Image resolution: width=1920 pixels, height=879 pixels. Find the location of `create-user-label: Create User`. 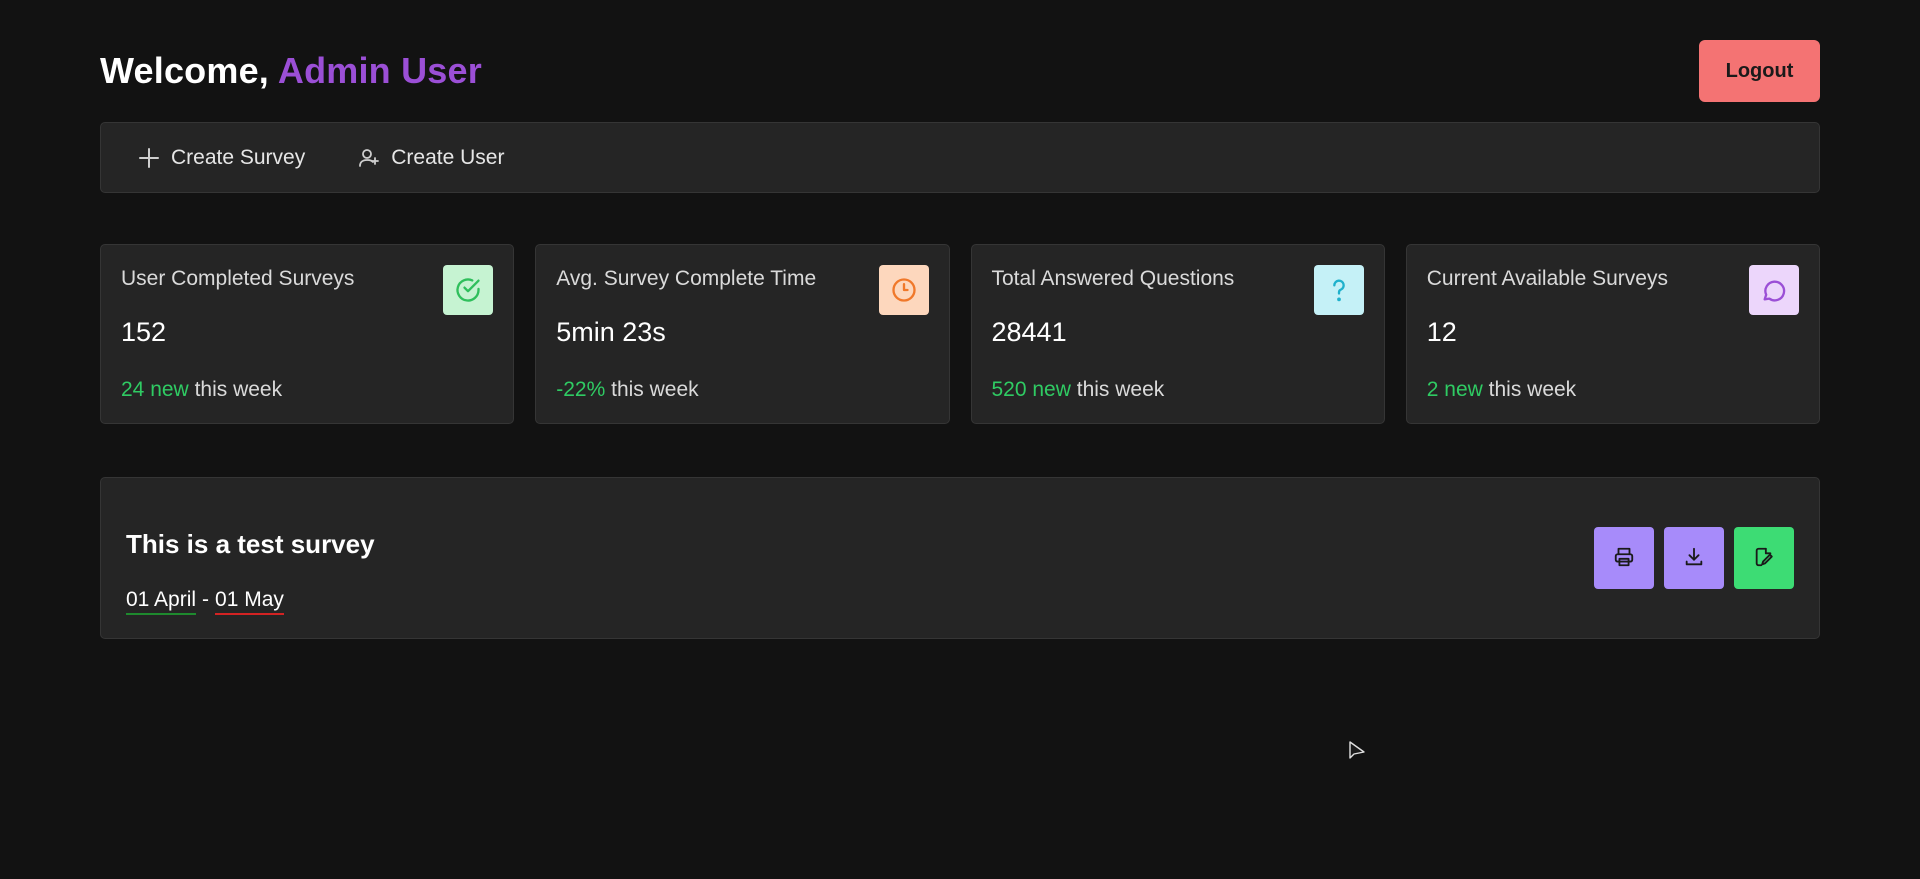

create-user-label: Create User is located at coordinates (448, 157).